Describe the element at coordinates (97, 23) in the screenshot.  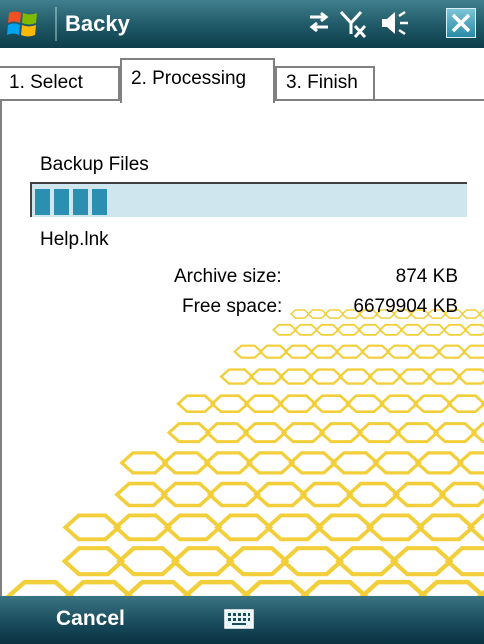
I see `app-title: Backy` at that location.